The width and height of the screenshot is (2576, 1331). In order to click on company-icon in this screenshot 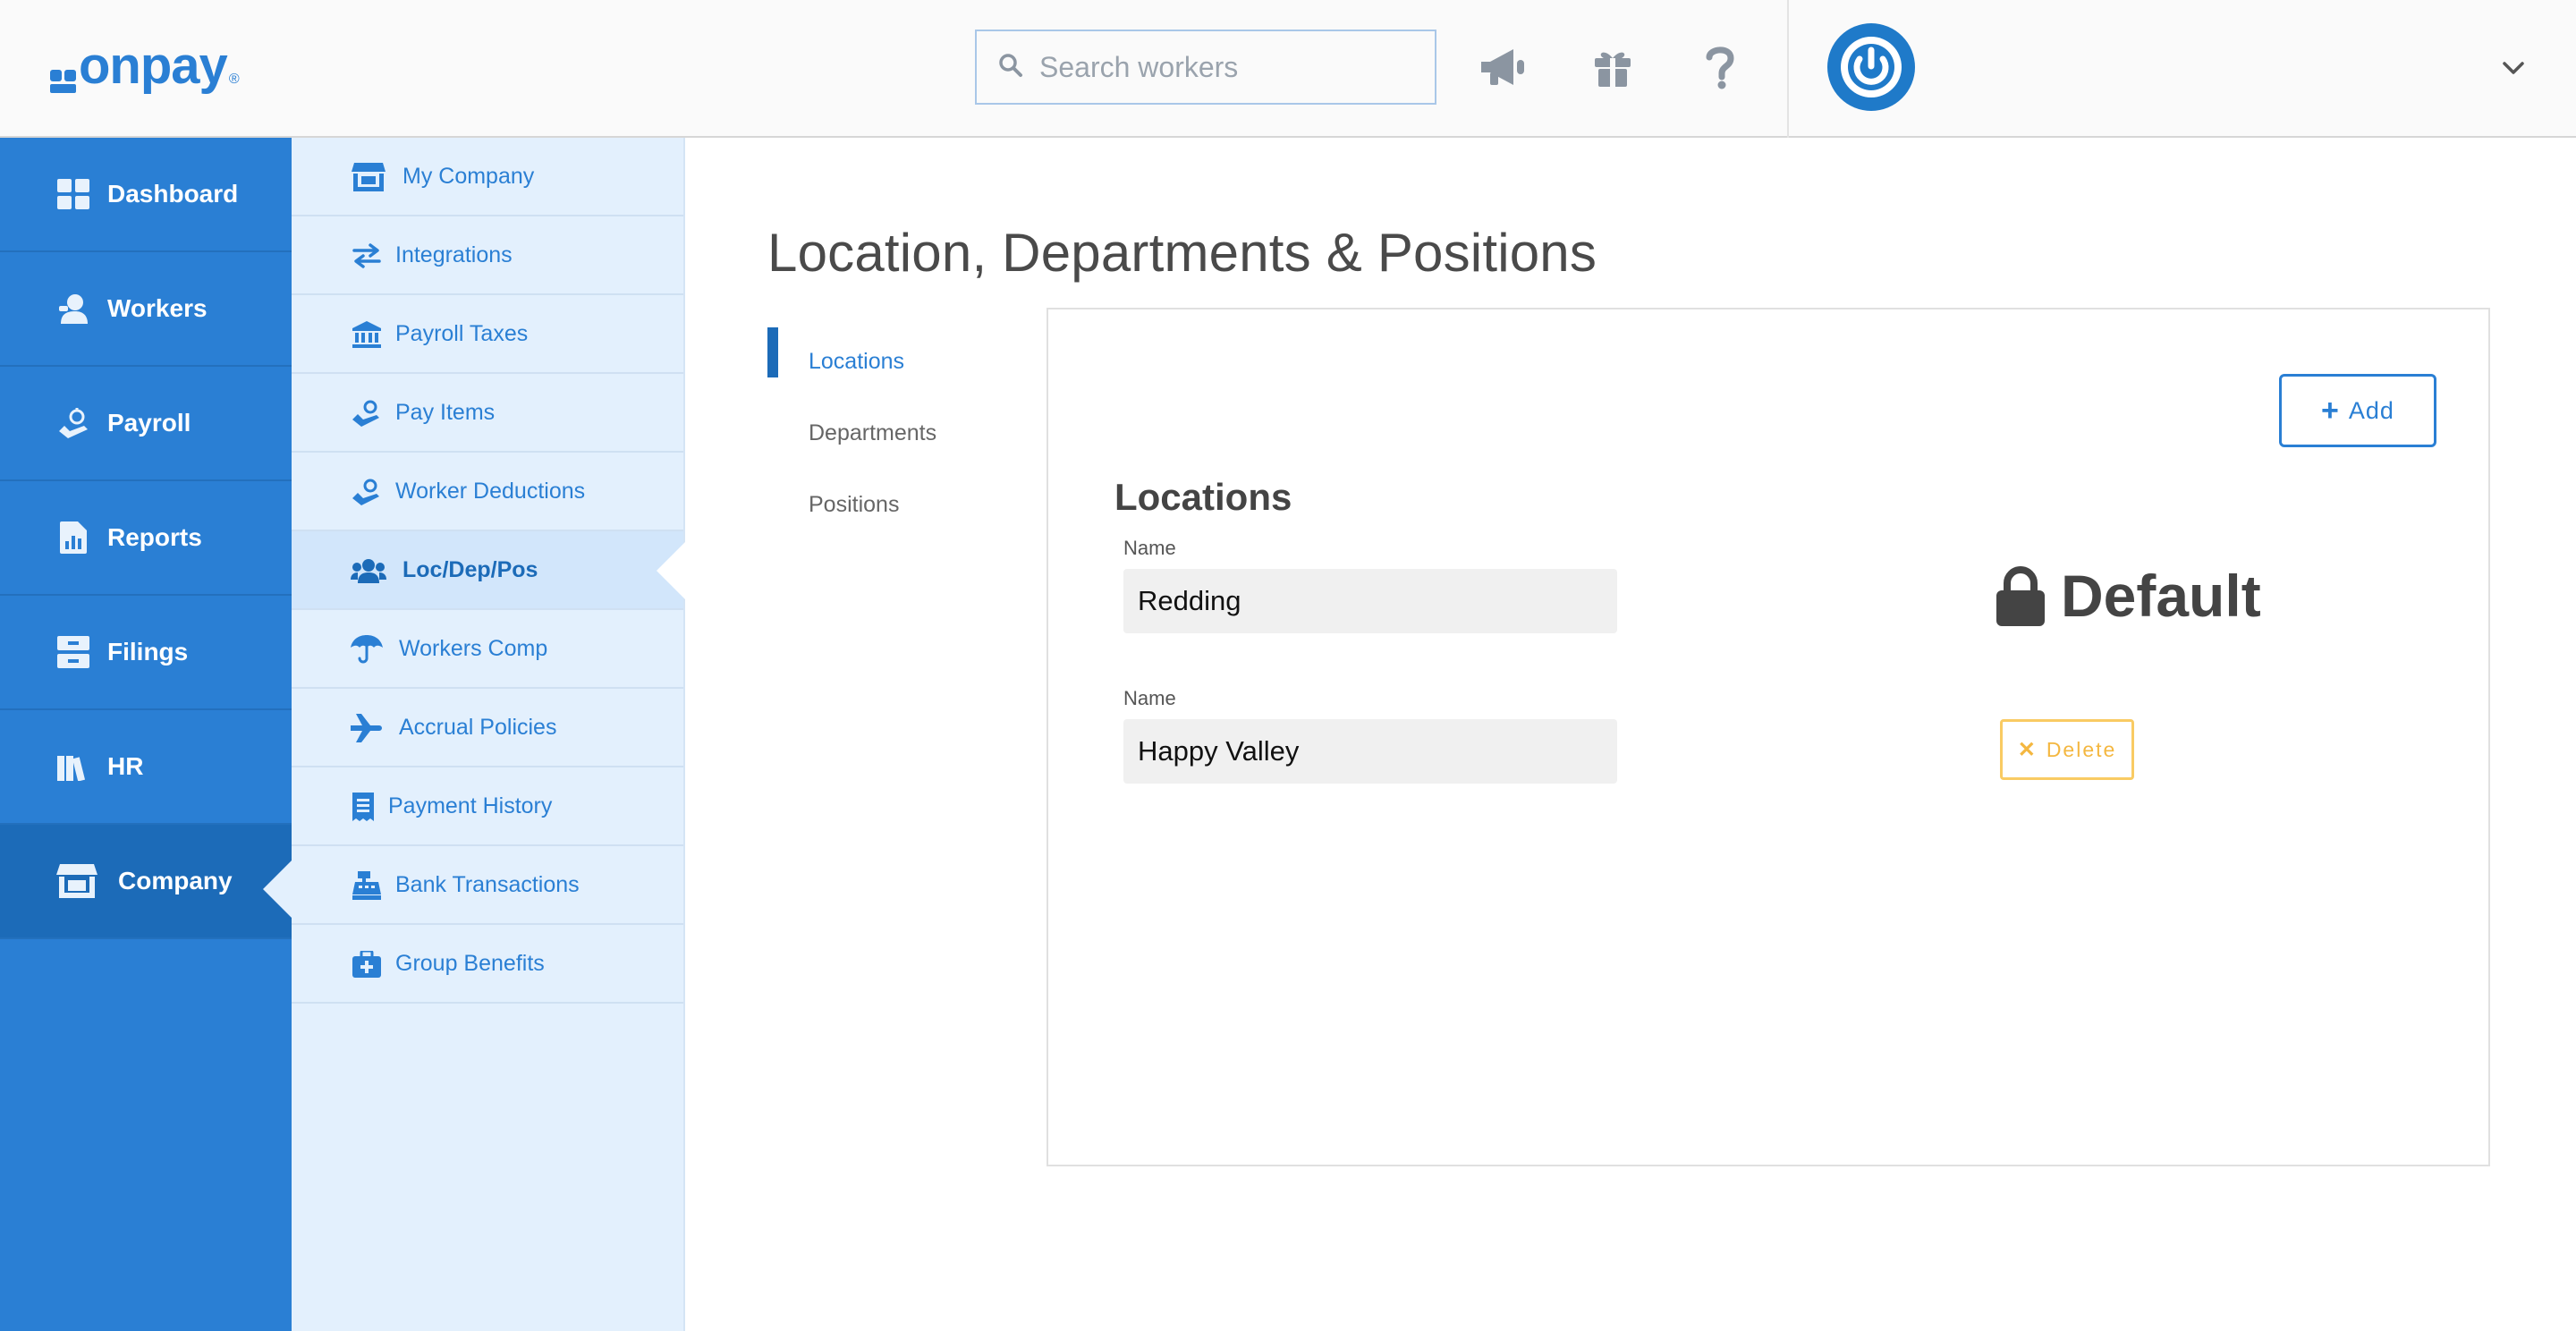, I will do `click(76, 881)`.